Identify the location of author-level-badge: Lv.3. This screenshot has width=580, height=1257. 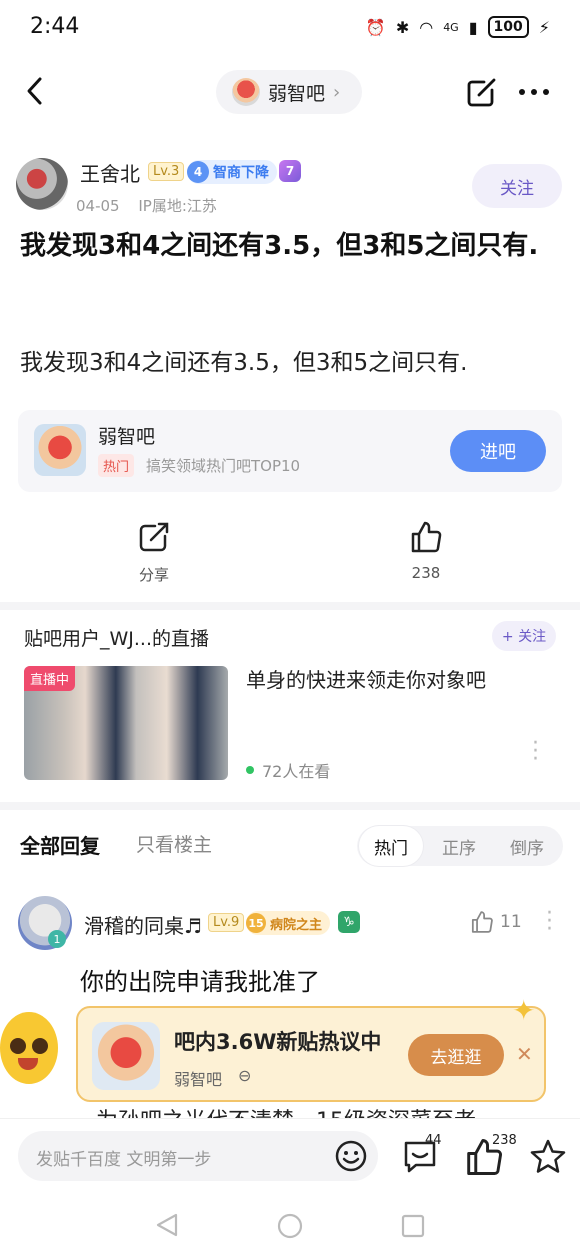
(166, 171).